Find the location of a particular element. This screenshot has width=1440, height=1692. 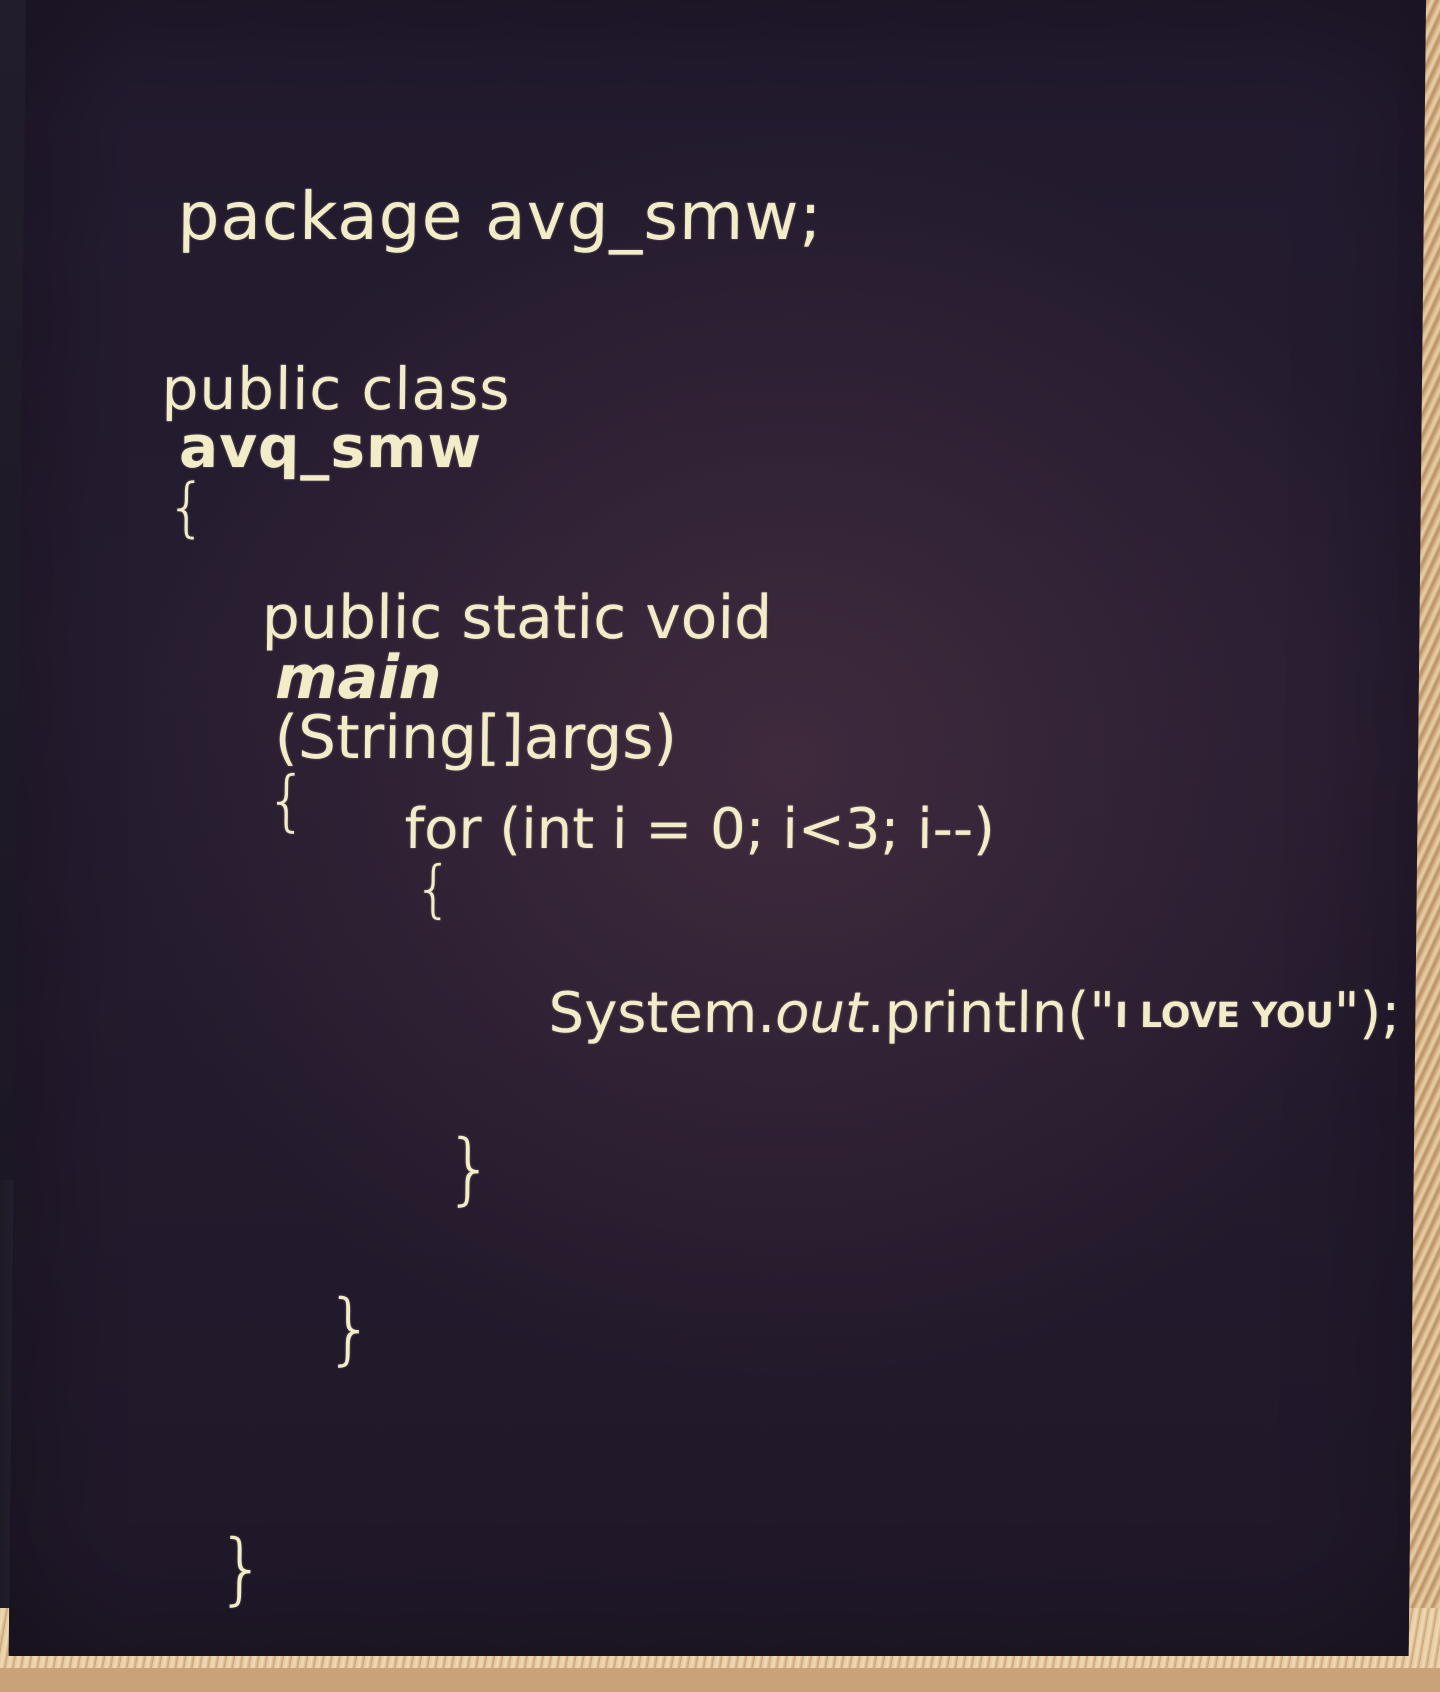

class-close-brace: } is located at coordinates (242, 1569).